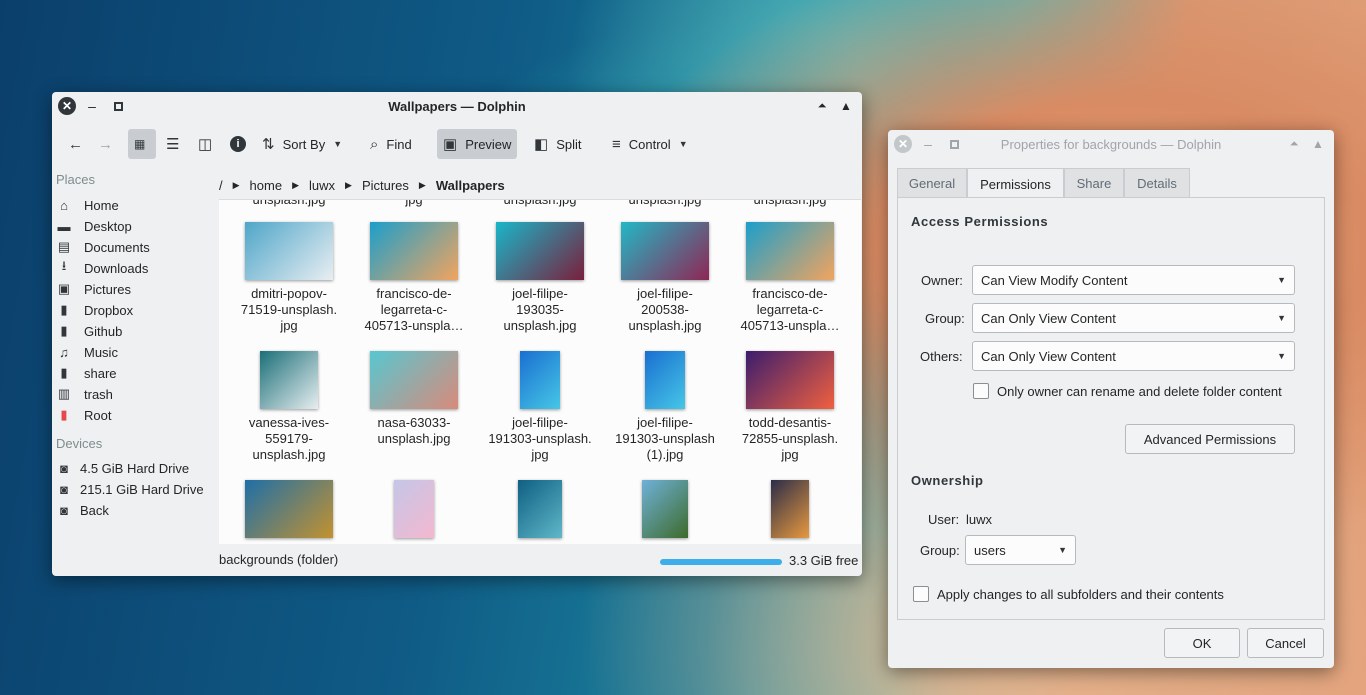 This screenshot has height=695, width=1366. I want to click on minimize-window-button: –, so click(92, 106).